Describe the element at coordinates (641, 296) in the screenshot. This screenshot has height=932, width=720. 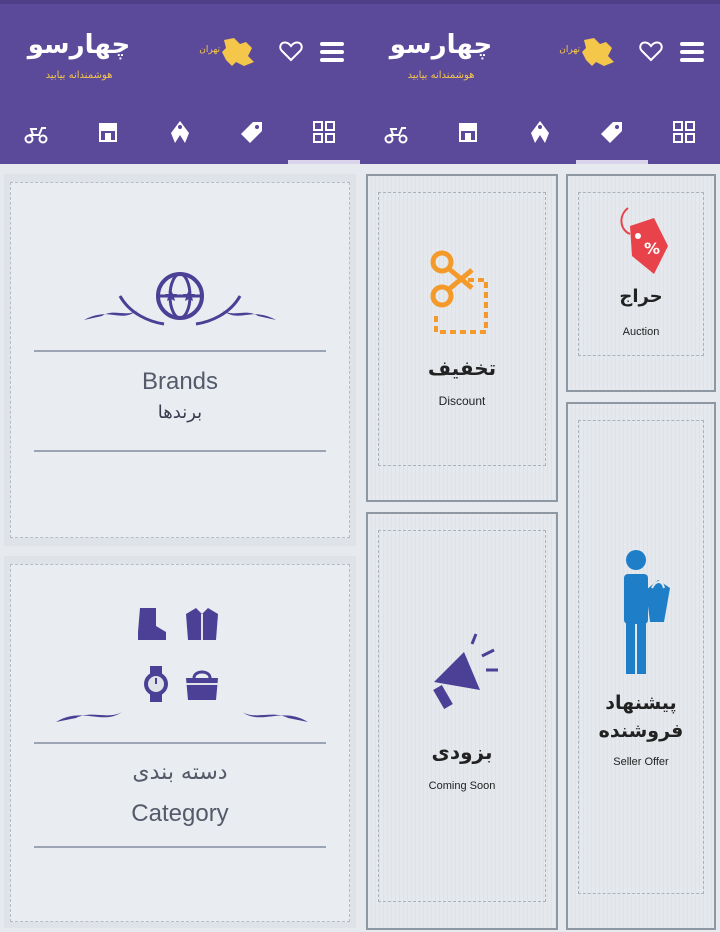
I see `auction-title-fa: حراج` at that location.